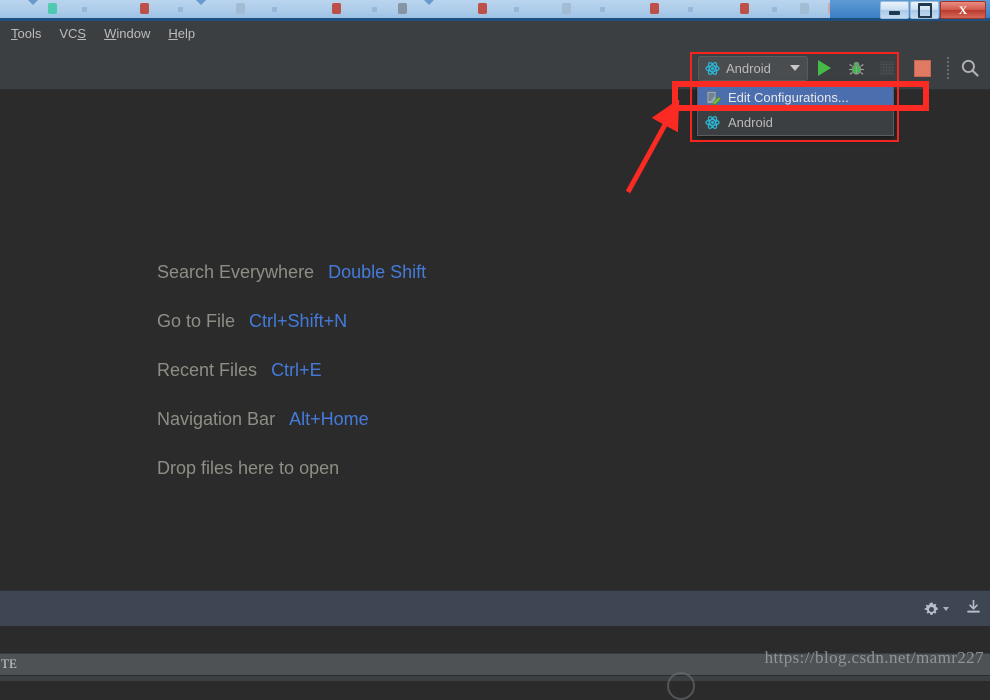  I want to click on hint-go-to-file: Go to File Ctrl+Shift+N, so click(291, 321).